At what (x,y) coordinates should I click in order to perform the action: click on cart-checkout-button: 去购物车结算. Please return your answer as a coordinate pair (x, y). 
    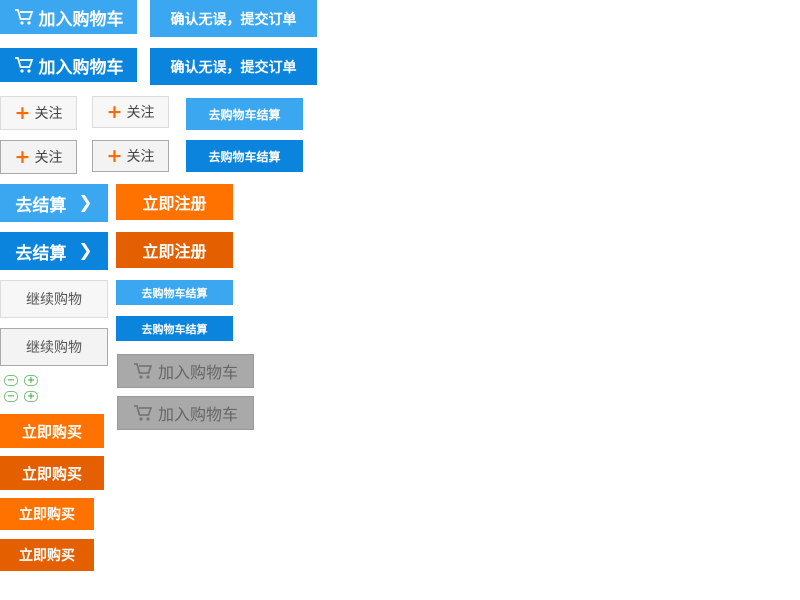
    Looking at the image, I should click on (244, 114).